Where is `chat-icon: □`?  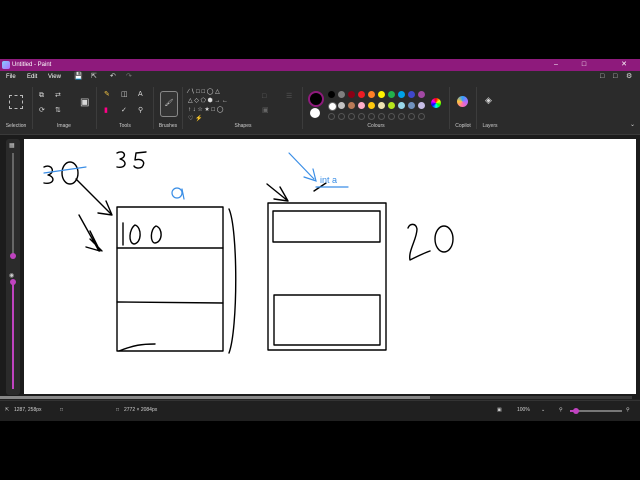
chat-icon: □ is located at coordinates (615, 77).